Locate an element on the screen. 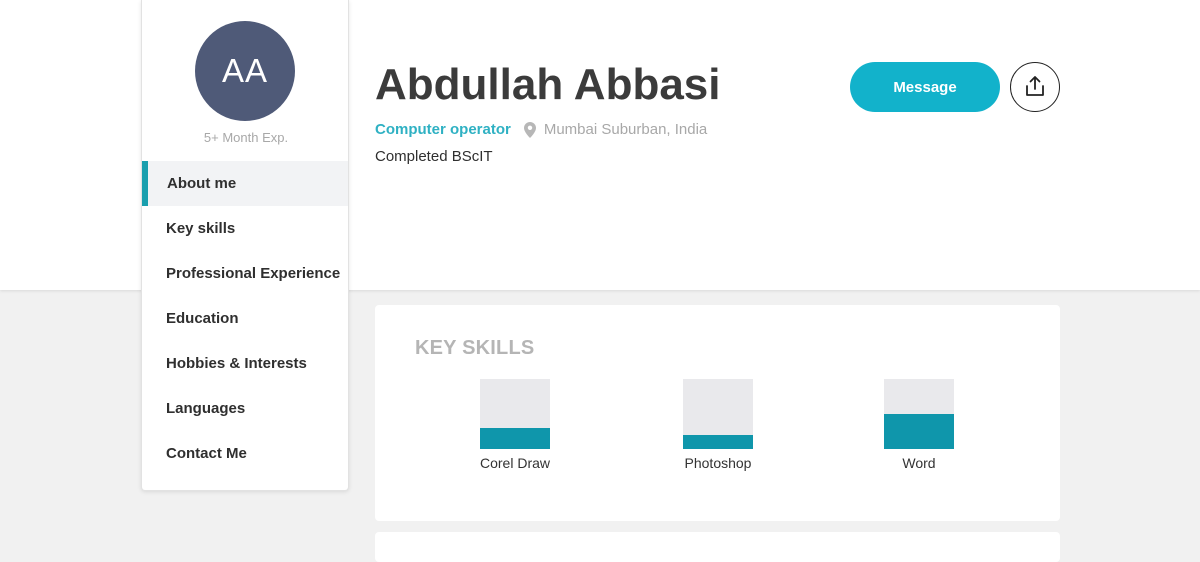 The image size is (1200, 562). avatar-initials: AA is located at coordinates (245, 70).